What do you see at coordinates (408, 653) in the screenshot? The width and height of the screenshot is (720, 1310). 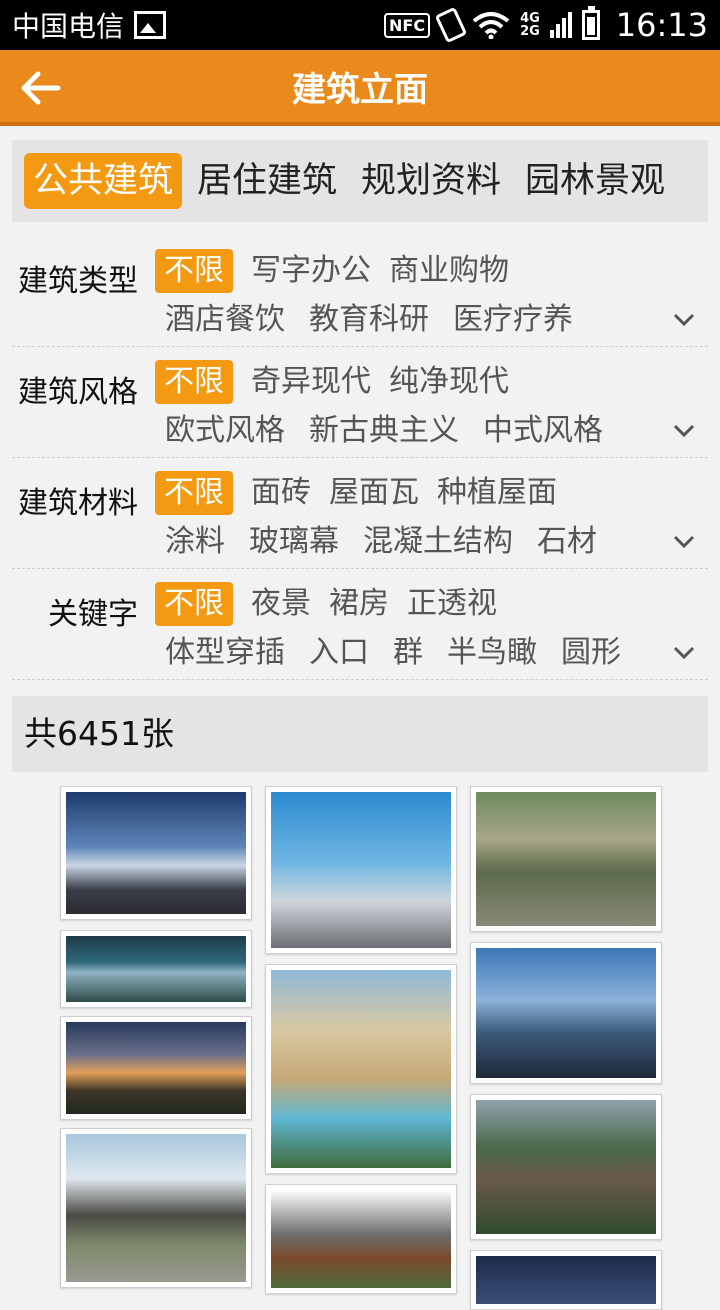 I see `filter-option: 群` at bounding box center [408, 653].